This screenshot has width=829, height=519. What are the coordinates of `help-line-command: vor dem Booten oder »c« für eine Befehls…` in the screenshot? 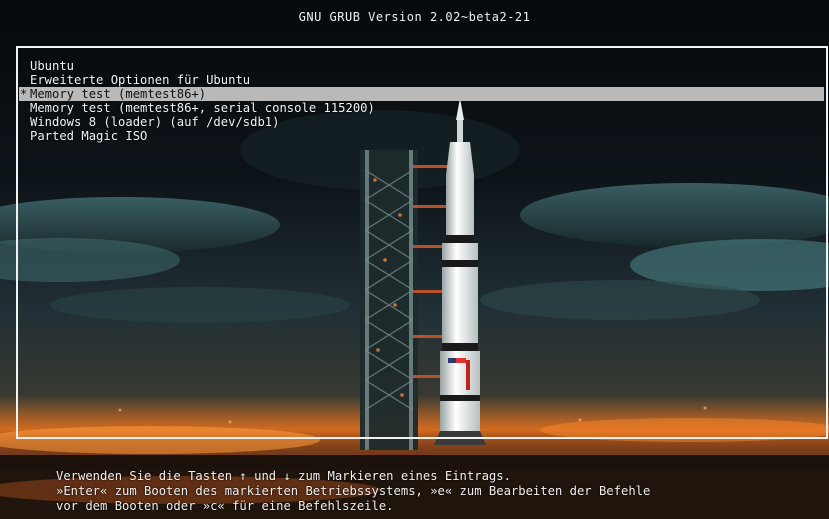 It's located at (225, 506).